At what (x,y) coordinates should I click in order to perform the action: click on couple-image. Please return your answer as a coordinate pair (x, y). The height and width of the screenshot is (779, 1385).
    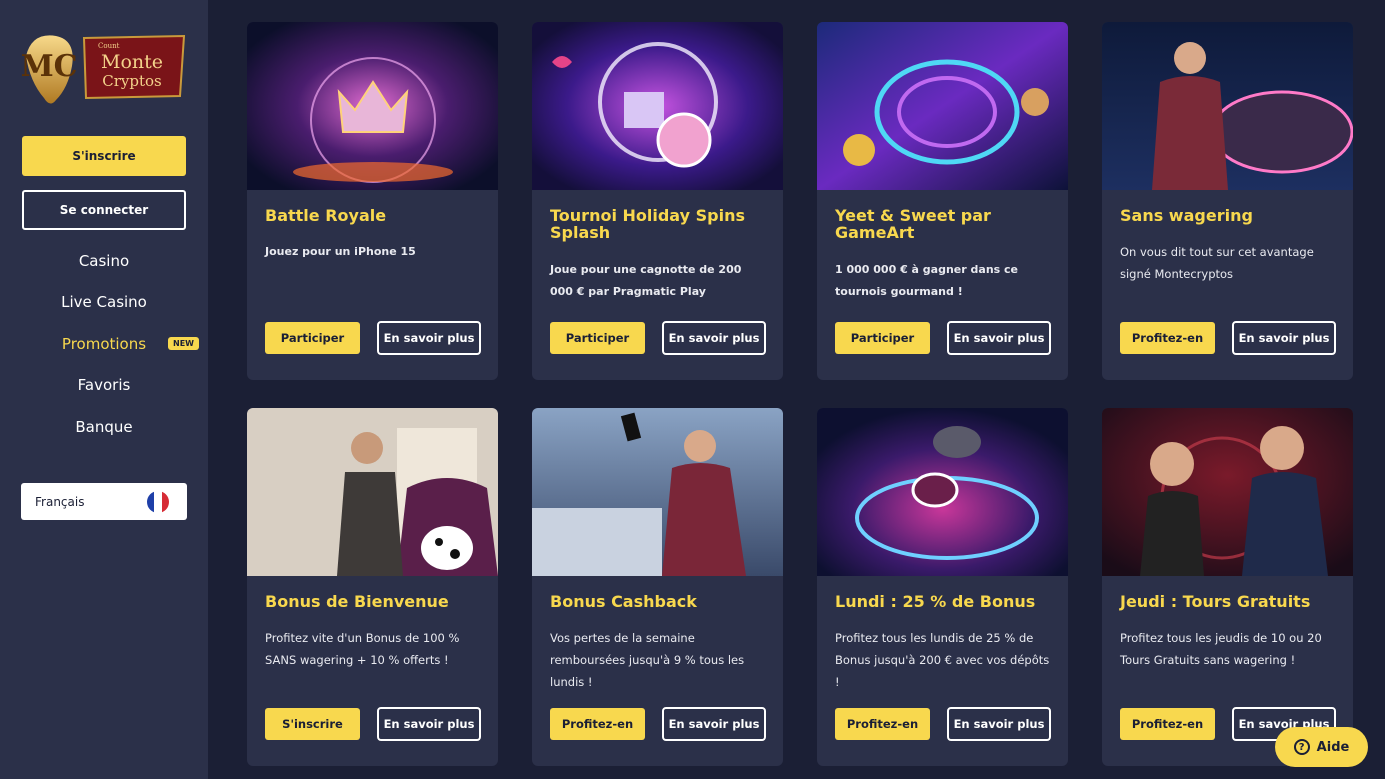
    Looking at the image, I should click on (1227, 492).